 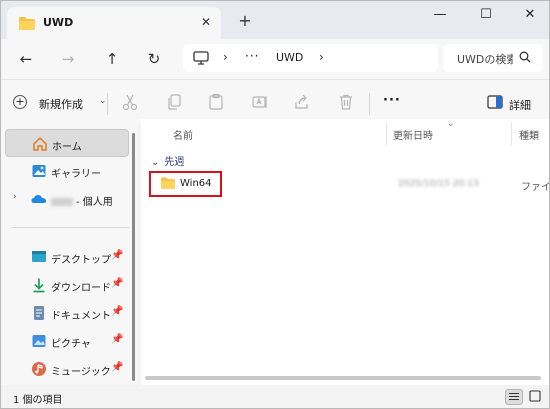 What do you see at coordinates (39, 199) in the screenshot?
I see `onedrive-icon` at bounding box center [39, 199].